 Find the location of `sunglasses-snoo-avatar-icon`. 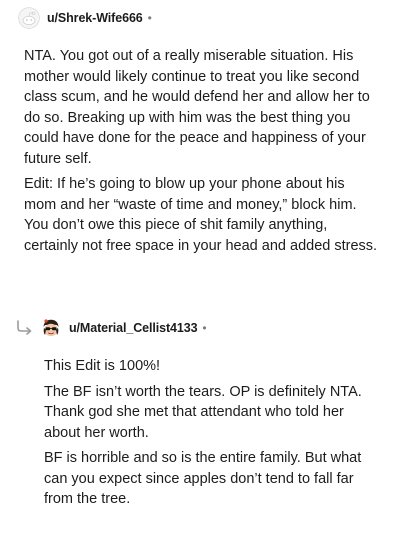

sunglasses-snoo-avatar-icon is located at coordinates (51, 328).